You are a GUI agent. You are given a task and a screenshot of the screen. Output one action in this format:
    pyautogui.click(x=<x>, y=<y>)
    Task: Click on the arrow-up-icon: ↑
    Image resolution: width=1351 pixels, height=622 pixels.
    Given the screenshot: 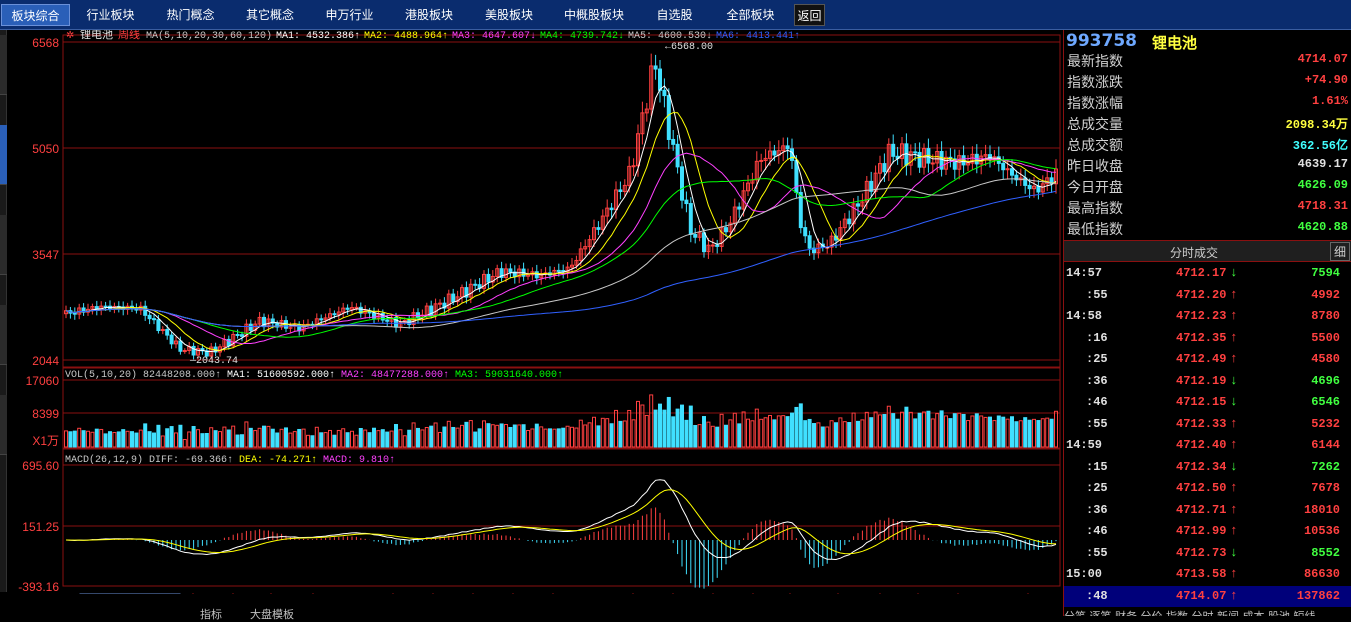 What is the action you would take?
    pyautogui.click(x=1234, y=337)
    